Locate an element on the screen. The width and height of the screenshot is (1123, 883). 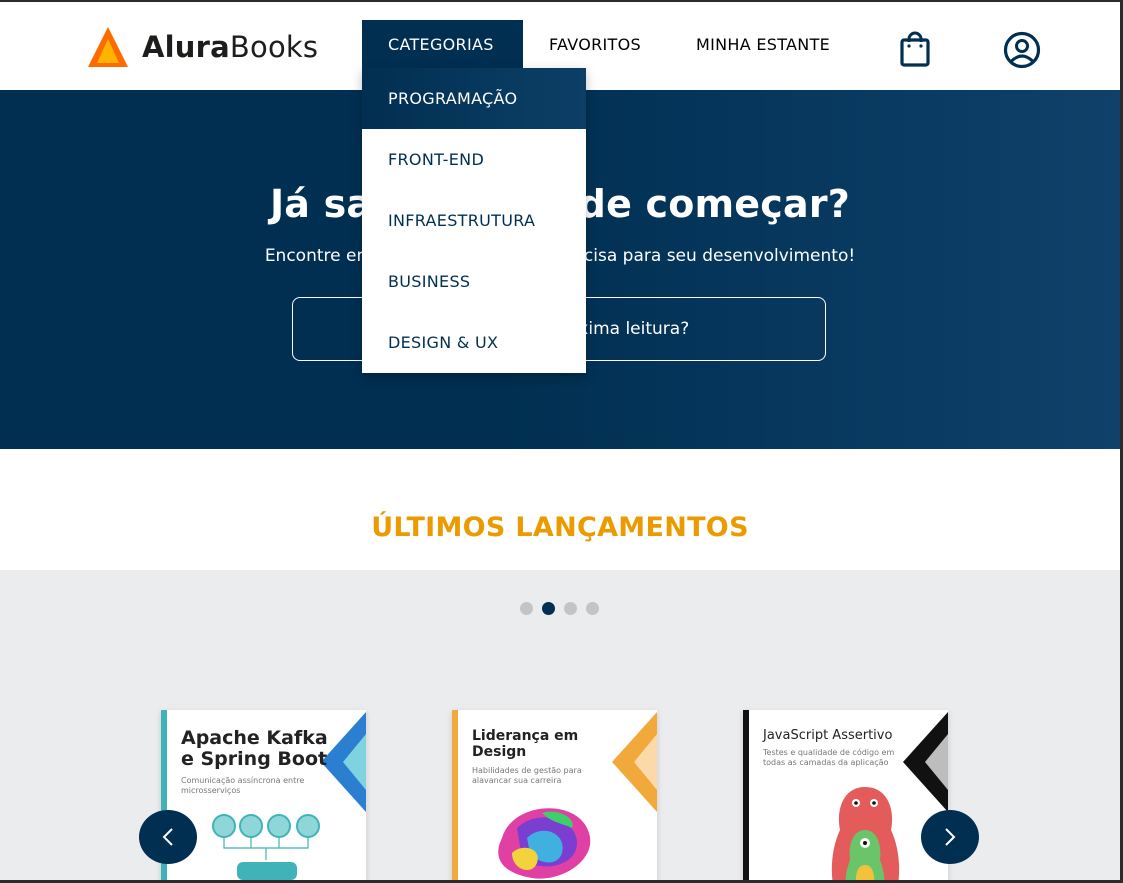
user-circle-icon is located at coordinates (1022, 50).